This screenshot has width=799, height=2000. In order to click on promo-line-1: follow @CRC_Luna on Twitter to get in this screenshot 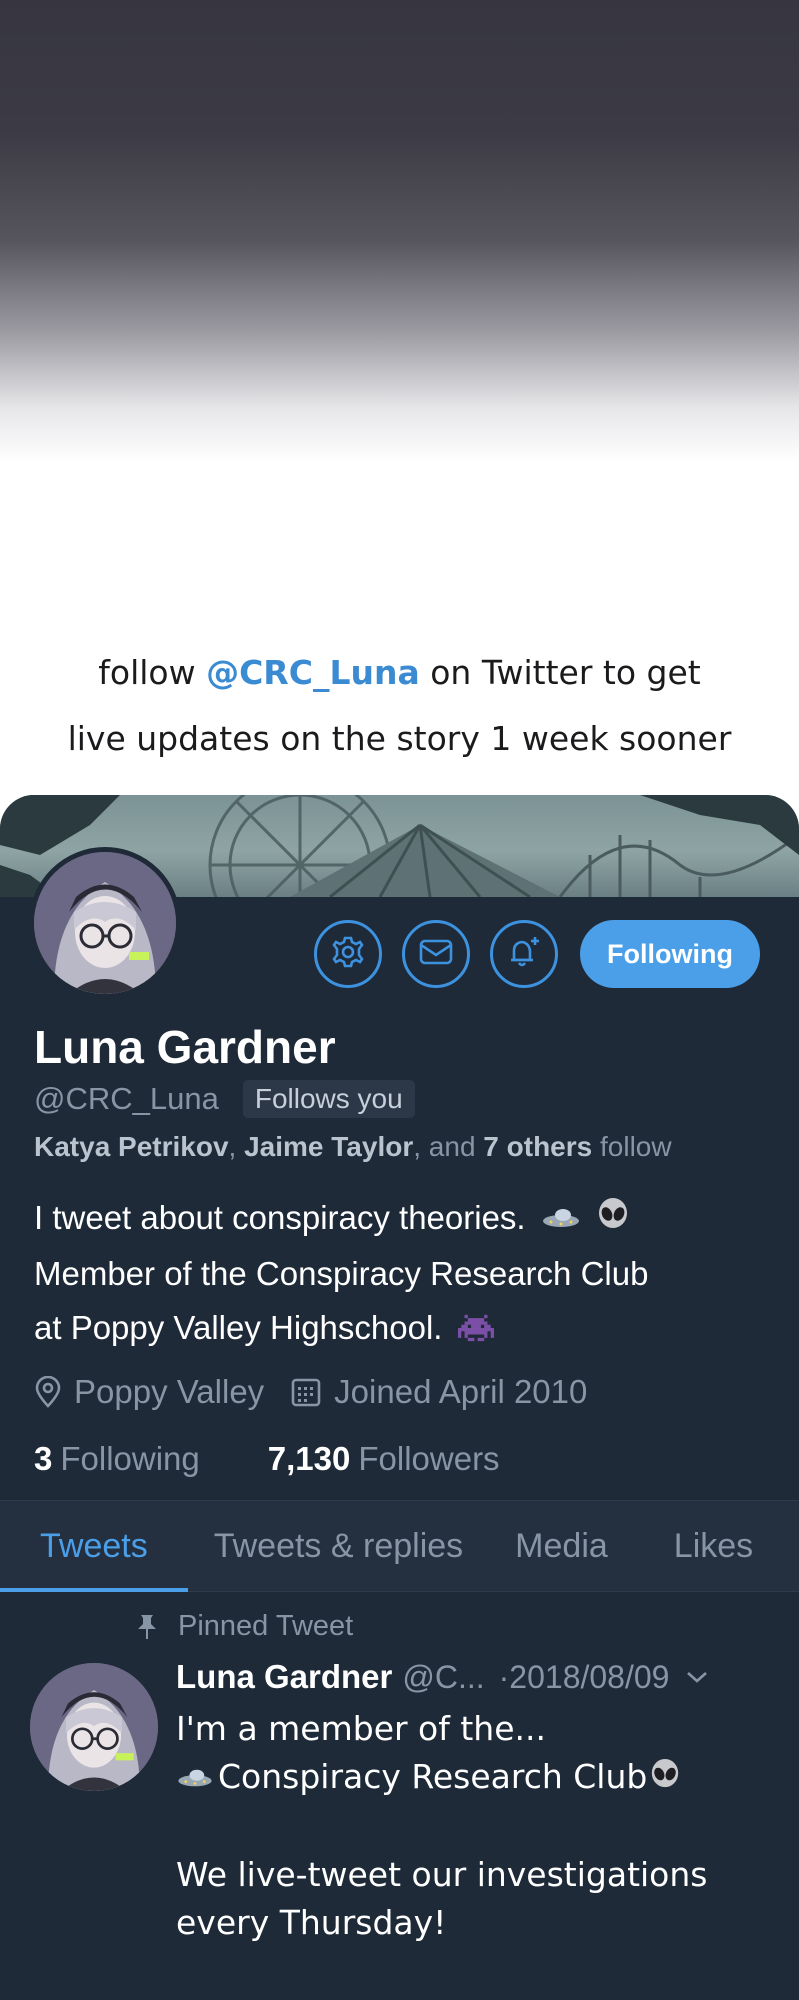, I will do `click(399, 672)`.